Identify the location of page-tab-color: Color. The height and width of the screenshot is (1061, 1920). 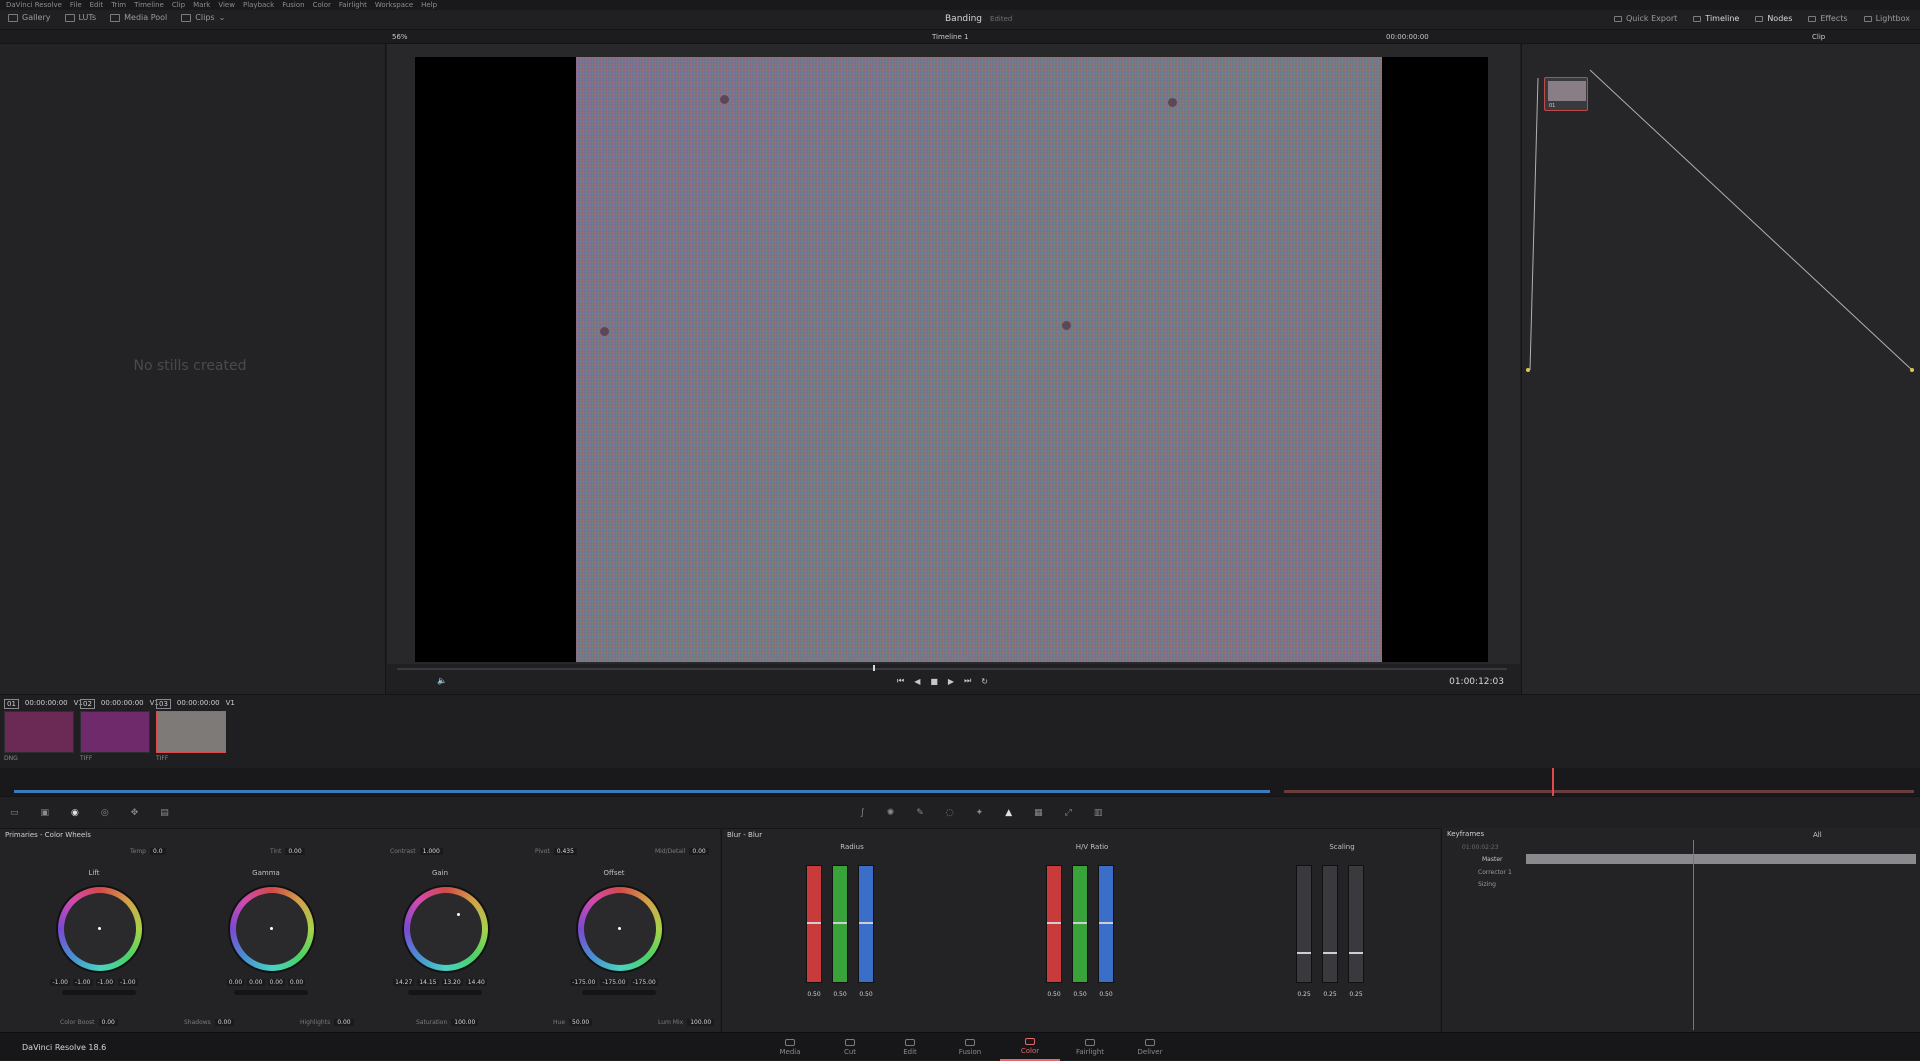
(1030, 1047).